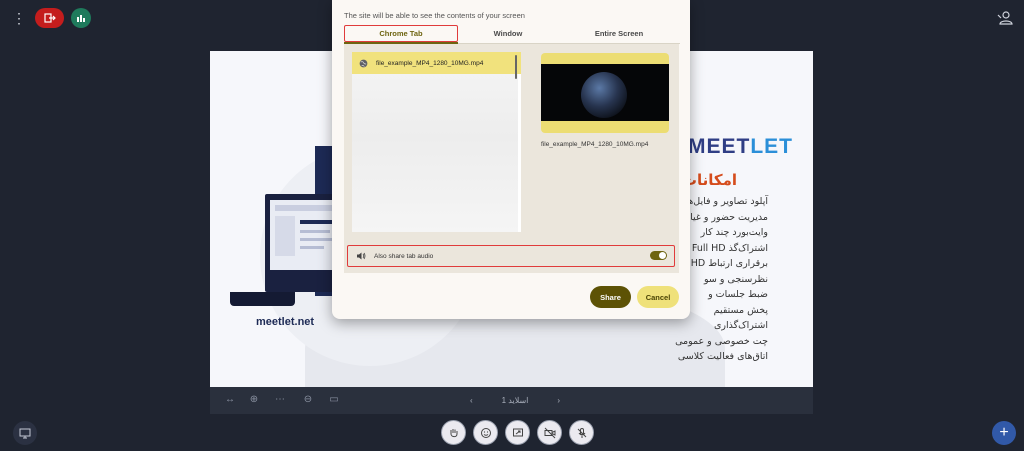  I want to click on feature-item: اشتراک‌گذاری, so click(740, 325).